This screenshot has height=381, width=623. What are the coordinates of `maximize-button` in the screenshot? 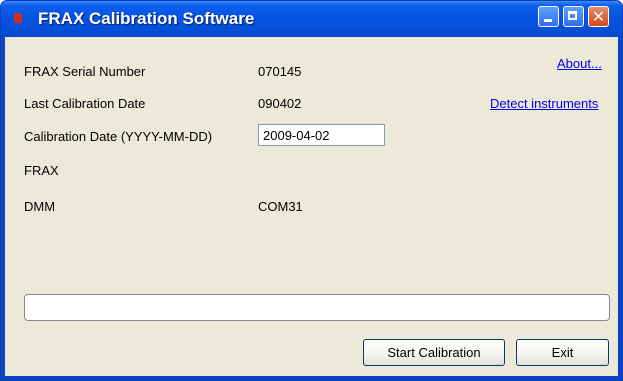 It's located at (573, 16).